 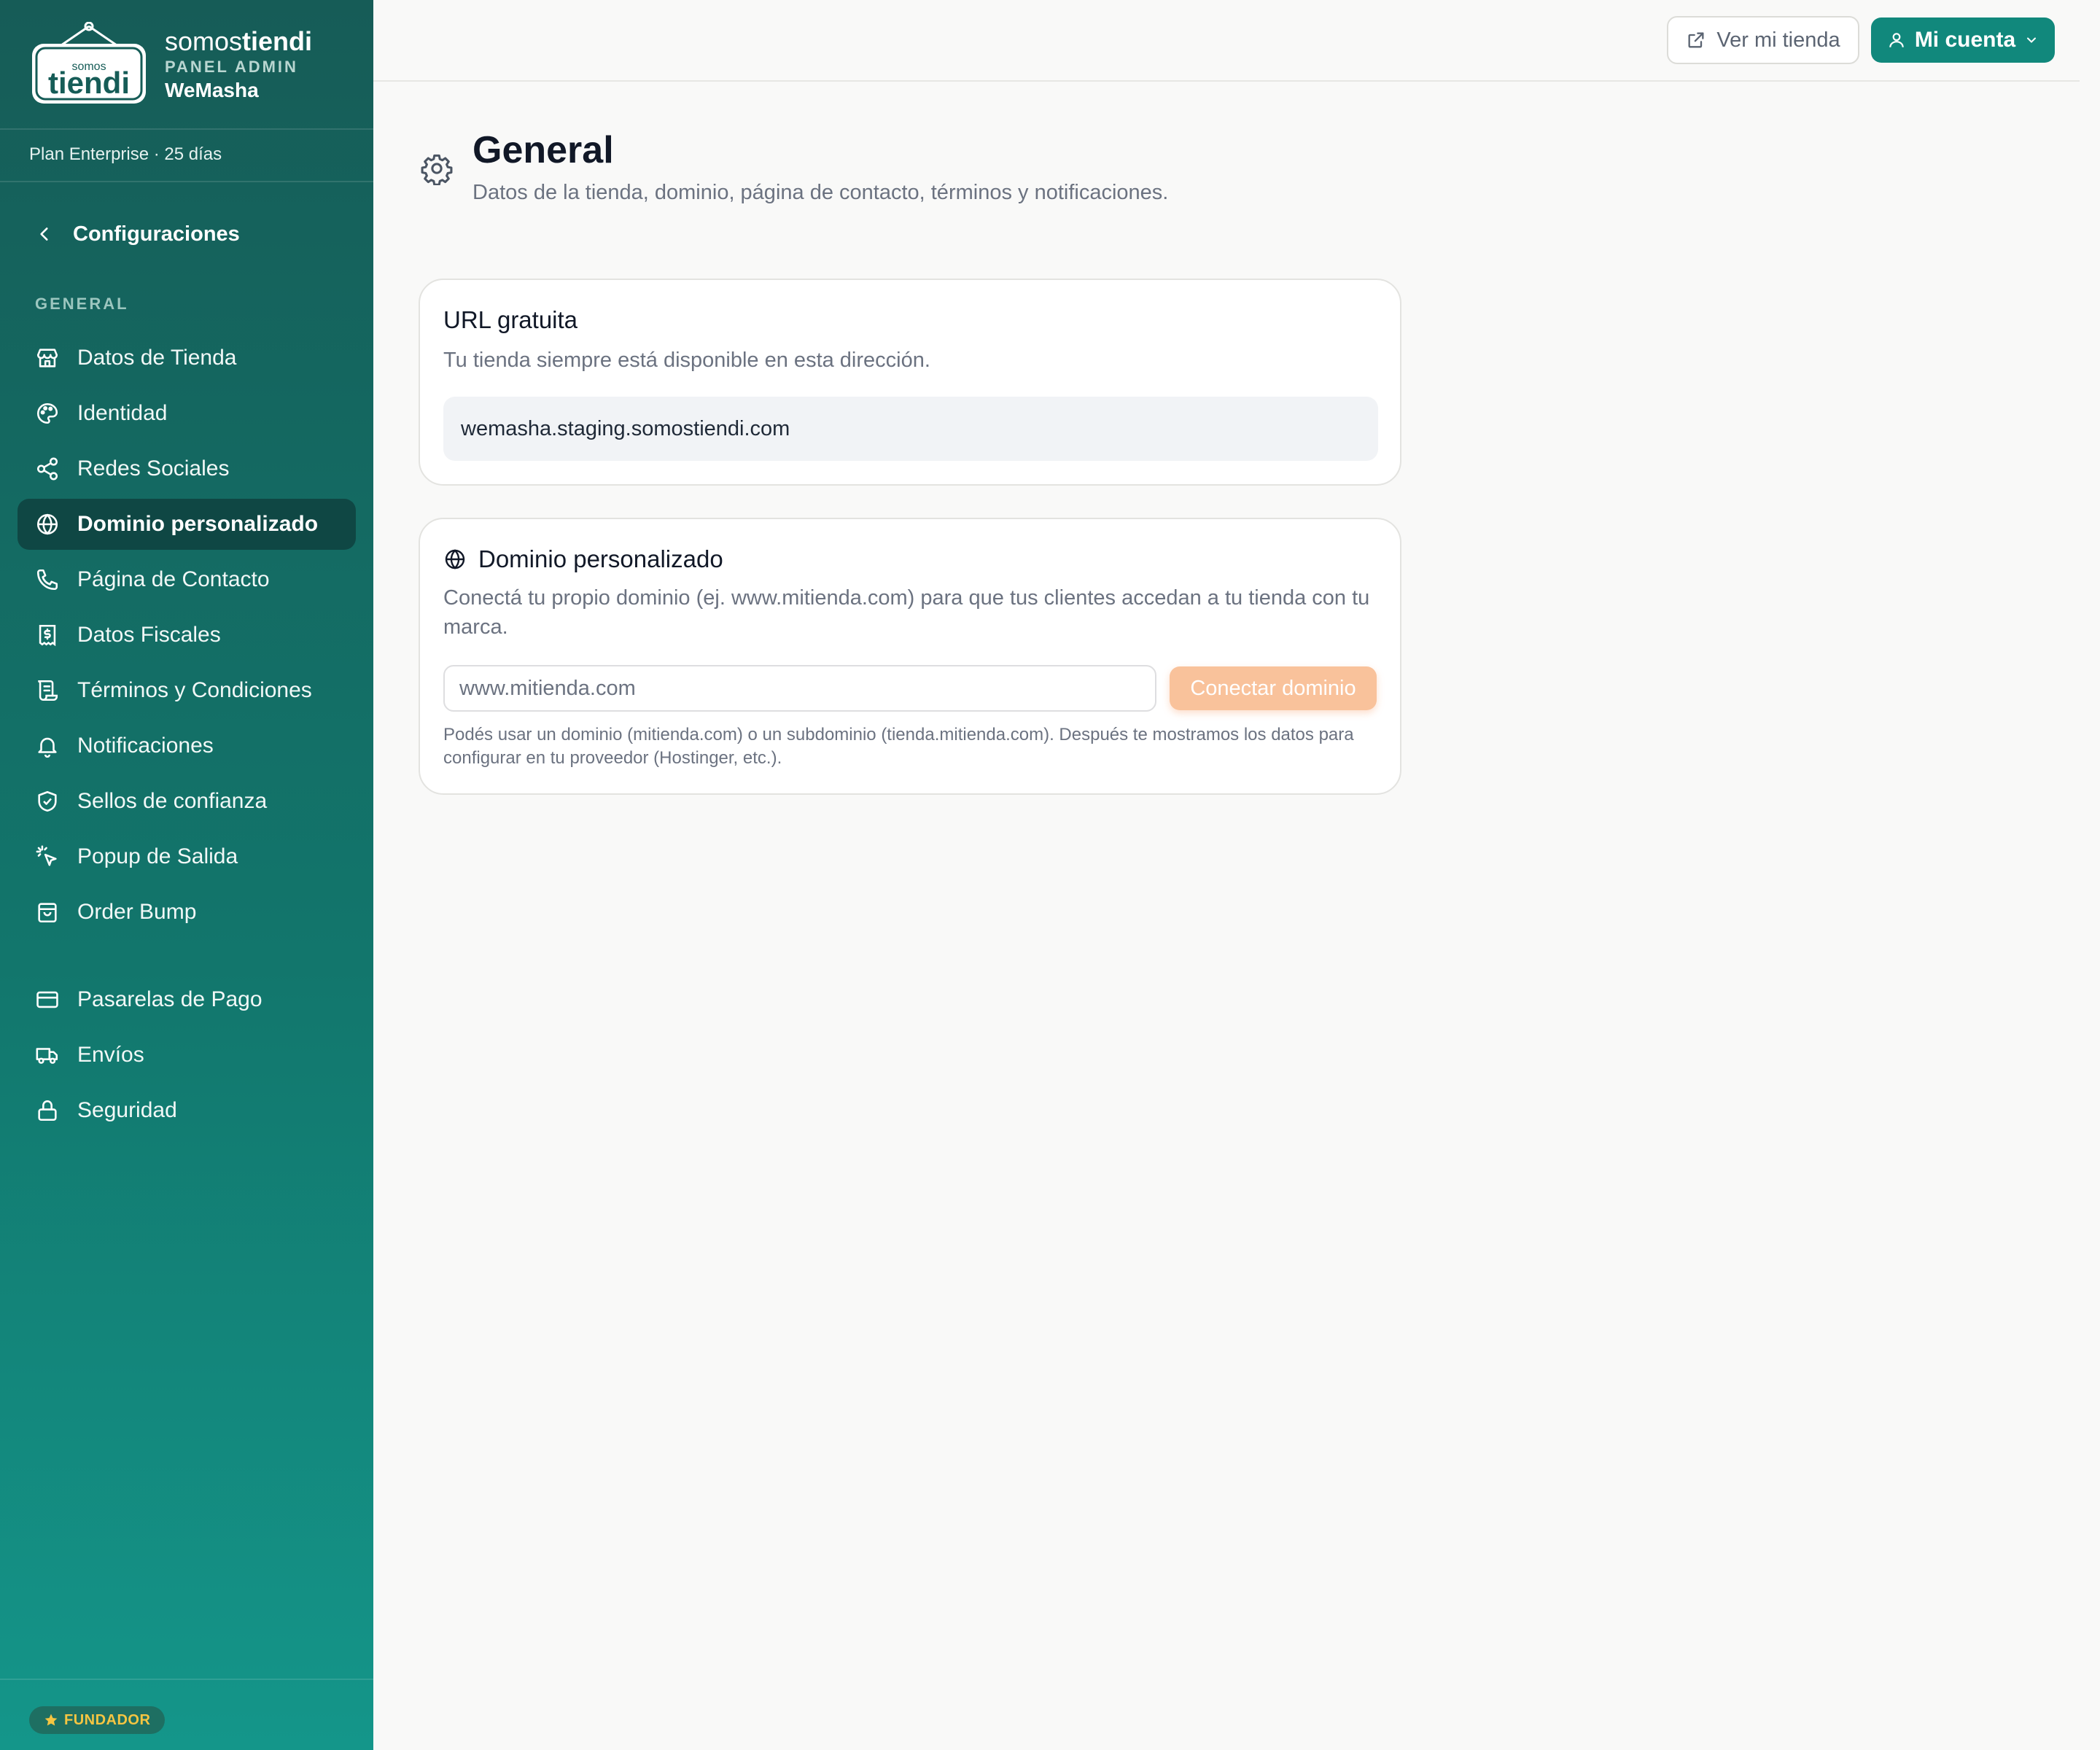 What do you see at coordinates (110, 1055) in the screenshot?
I see `sidebar-item-label: Envíos` at bounding box center [110, 1055].